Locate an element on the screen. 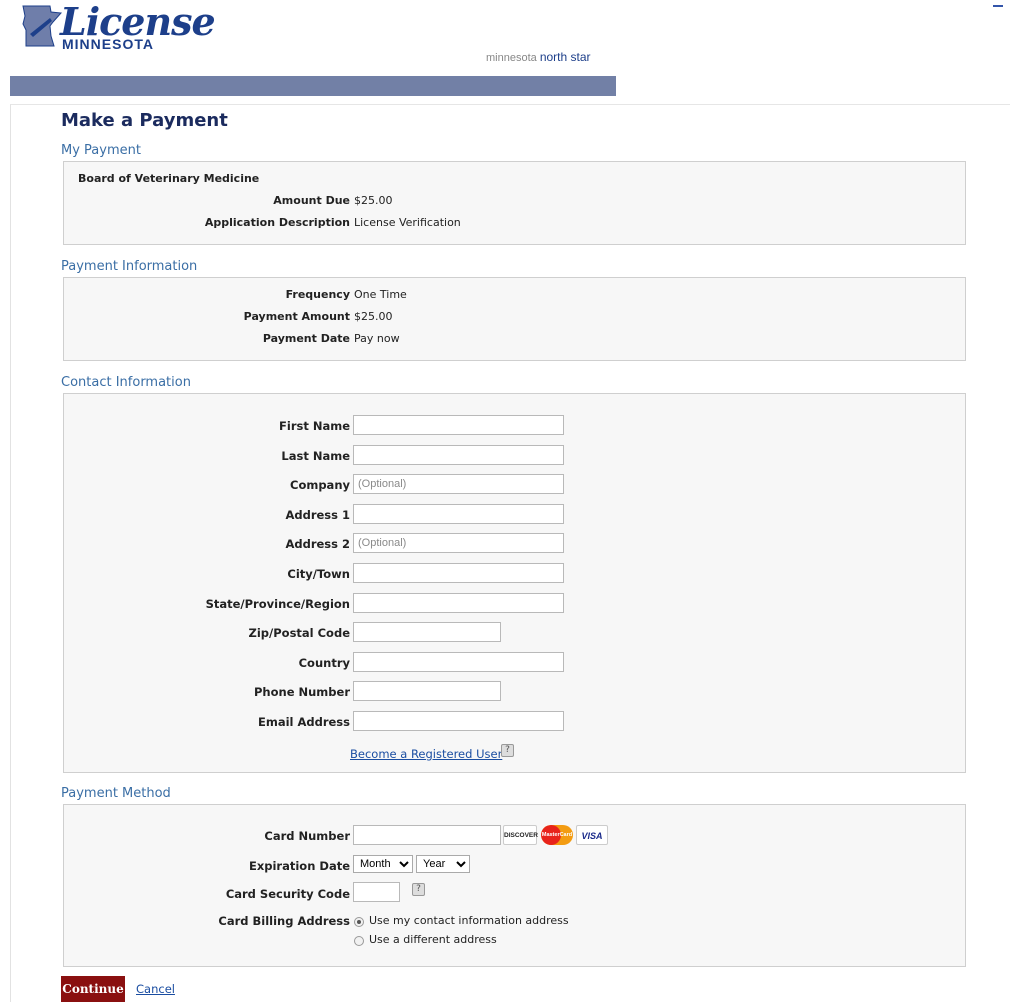  expiration-year-select: Year is located at coordinates (443, 864).